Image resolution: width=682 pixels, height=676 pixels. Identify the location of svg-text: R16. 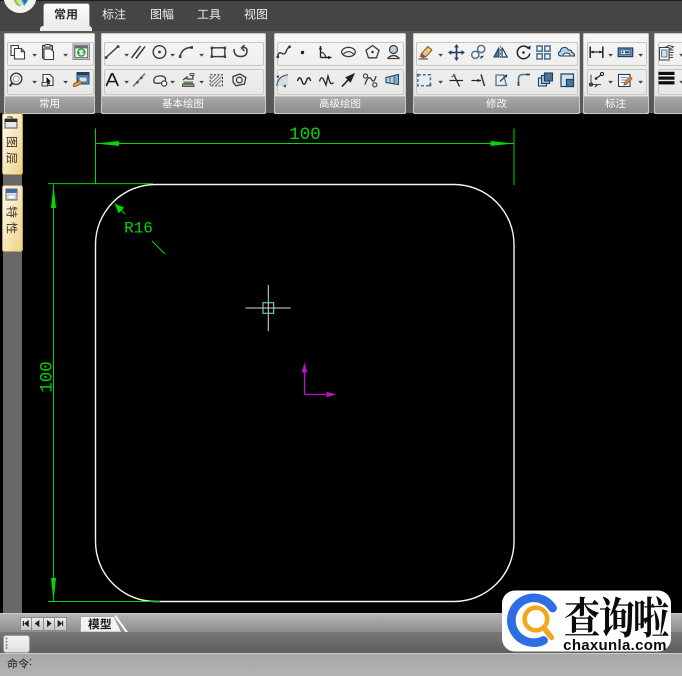
(138, 229).